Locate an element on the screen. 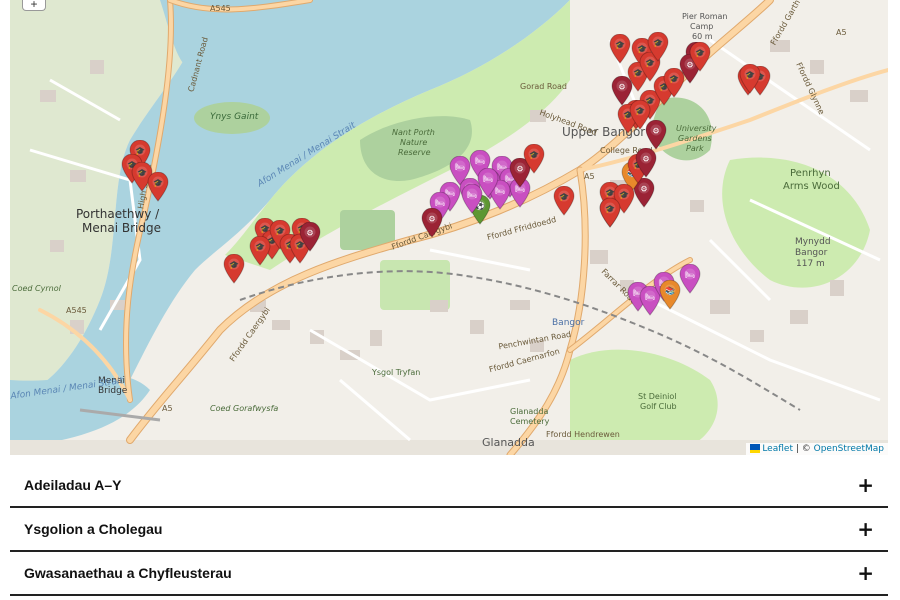 The width and height of the screenshot is (900, 600). place-label-ynys-gaint: Ynys Gaint is located at coordinates (234, 117).